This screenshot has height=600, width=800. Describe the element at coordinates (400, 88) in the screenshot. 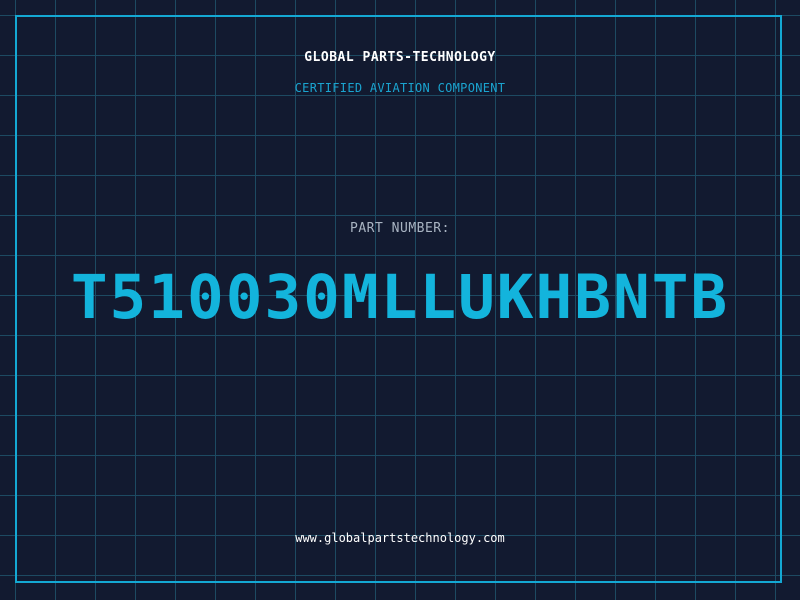

I see `certification-tagline: CERTIFIED AVIATION COMPONENT` at that location.